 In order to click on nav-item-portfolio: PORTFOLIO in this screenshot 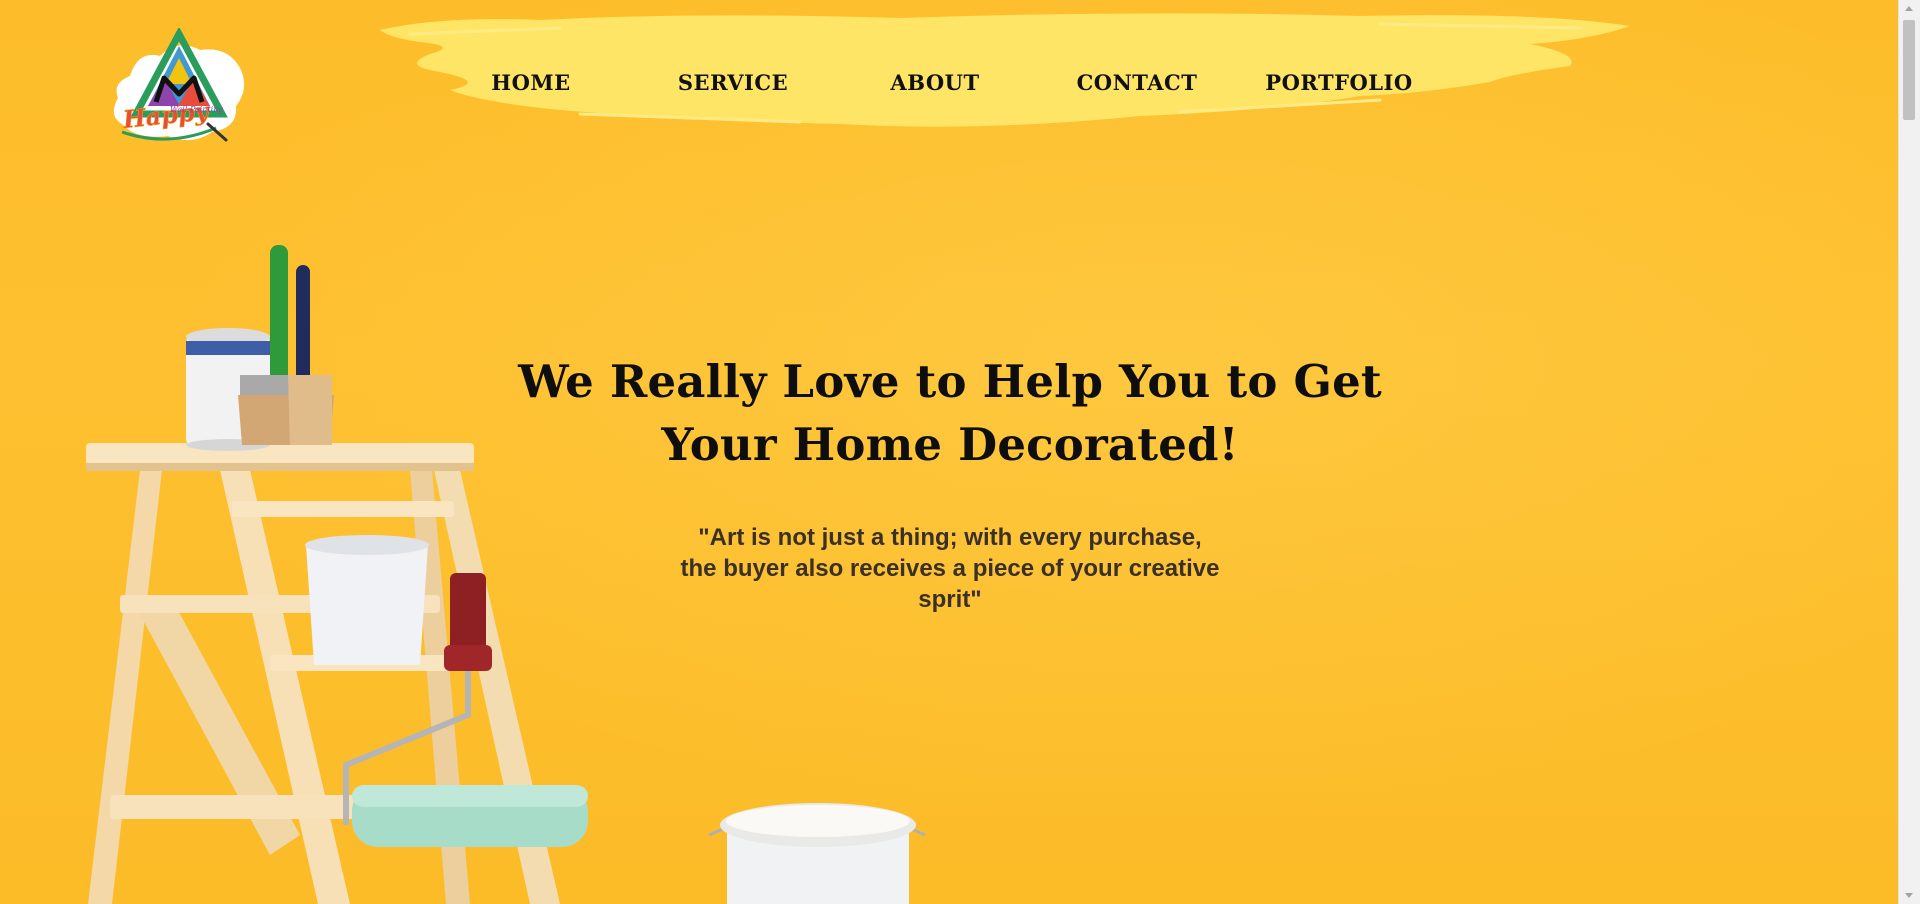, I will do `click(1339, 85)`.